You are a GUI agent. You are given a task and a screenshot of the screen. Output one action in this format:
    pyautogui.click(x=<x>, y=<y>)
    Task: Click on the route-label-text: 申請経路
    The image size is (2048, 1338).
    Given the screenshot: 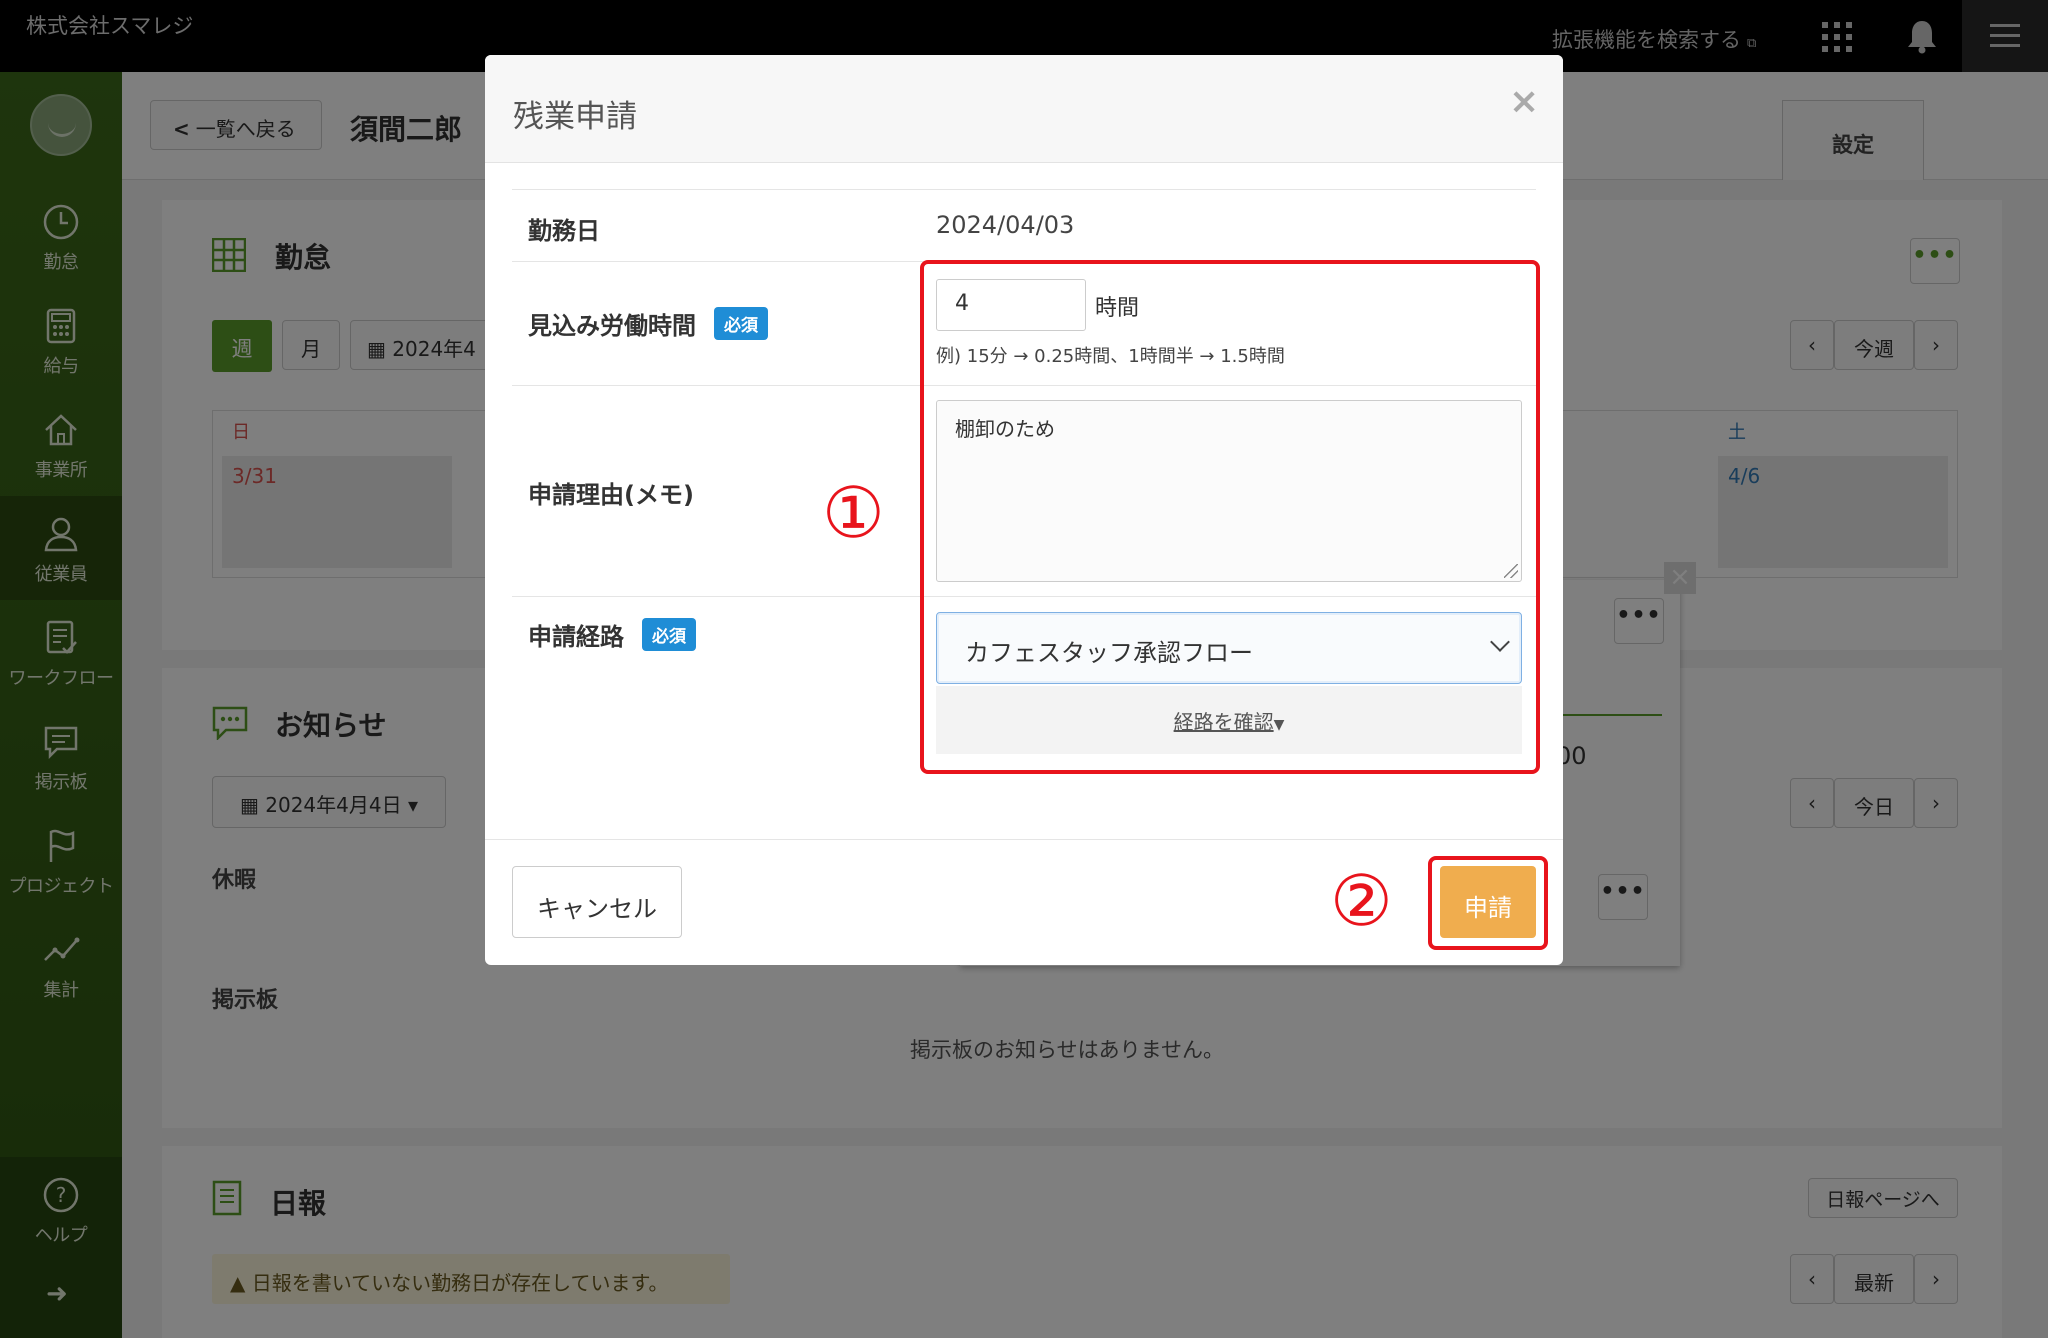 What is the action you would take?
    pyautogui.click(x=576, y=637)
    